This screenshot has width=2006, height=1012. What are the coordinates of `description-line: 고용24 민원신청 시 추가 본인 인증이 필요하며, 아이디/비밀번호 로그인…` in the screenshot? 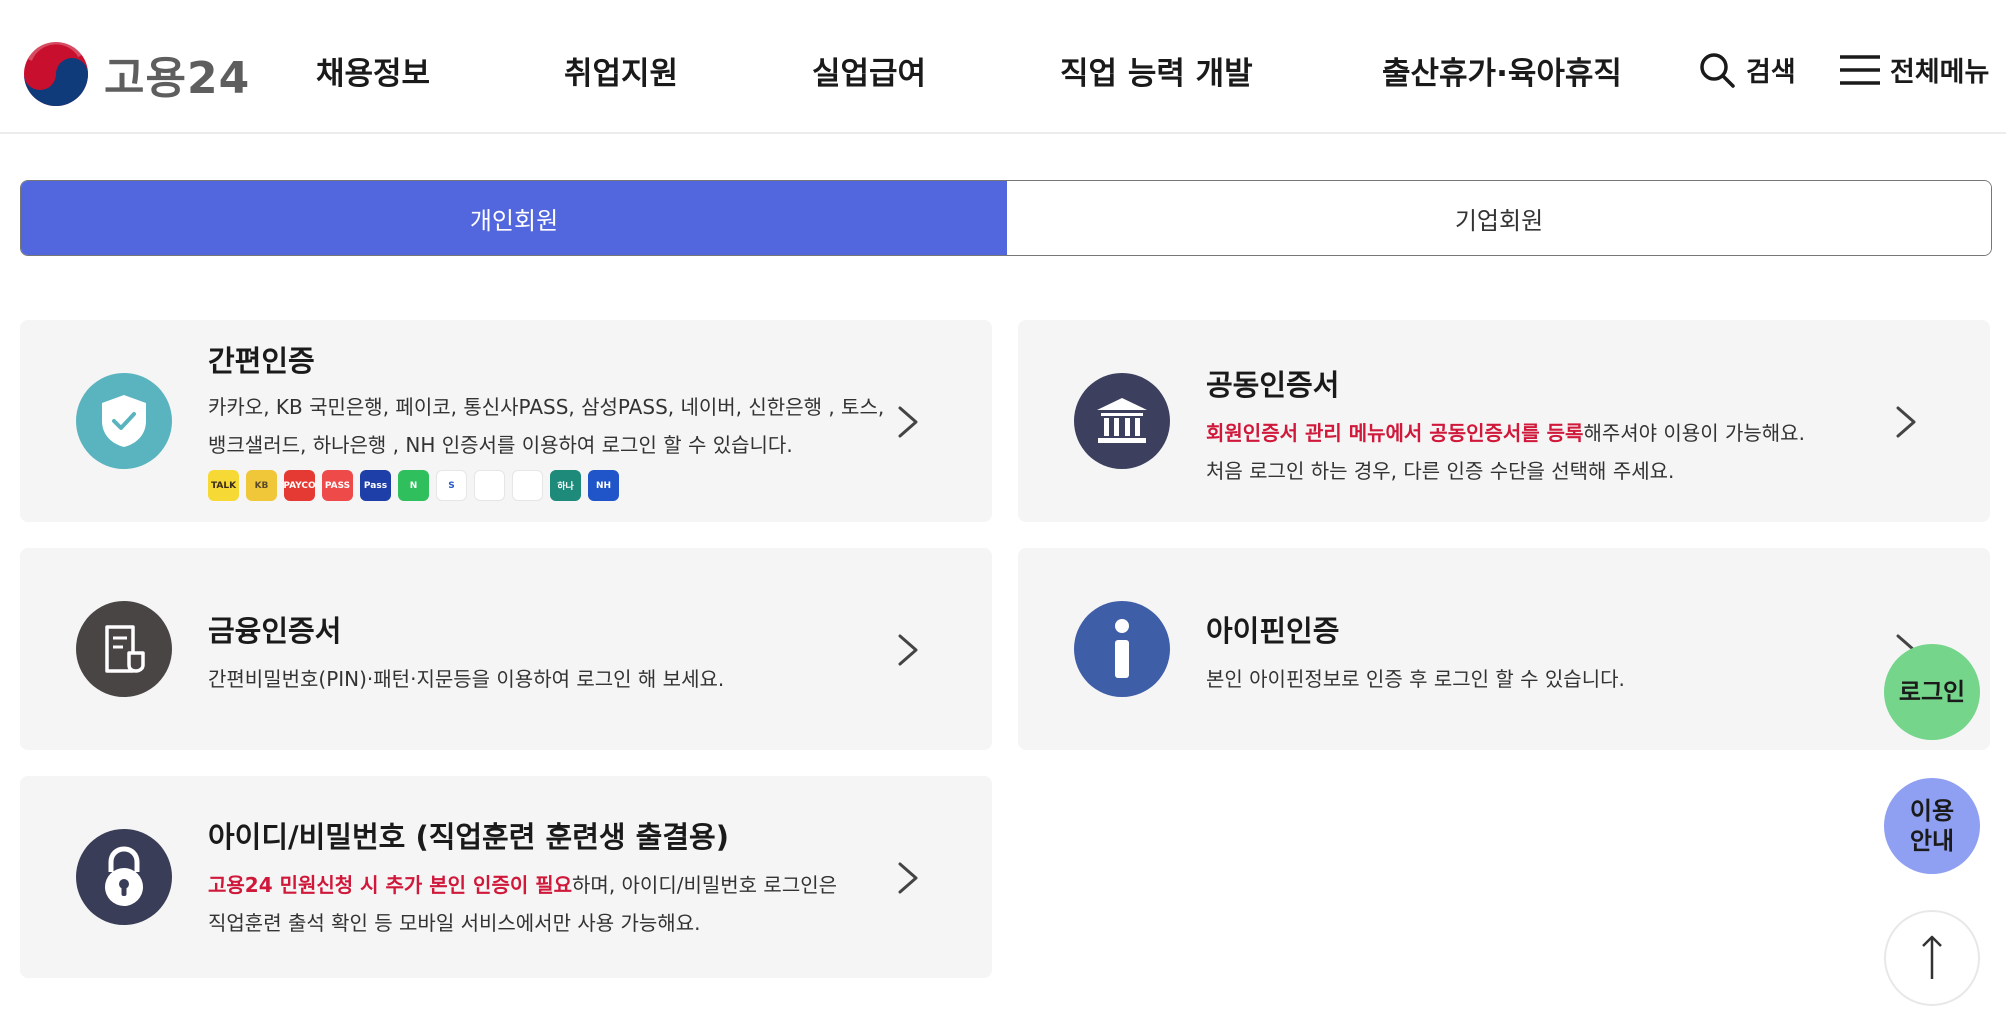 It's located at (535, 885).